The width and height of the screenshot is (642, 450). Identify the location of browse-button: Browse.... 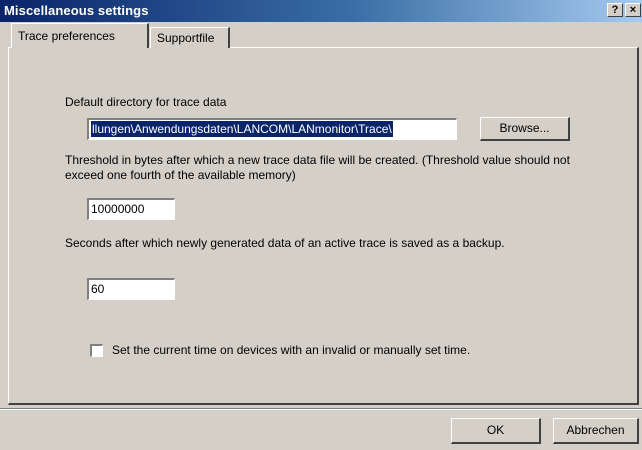
(525, 129).